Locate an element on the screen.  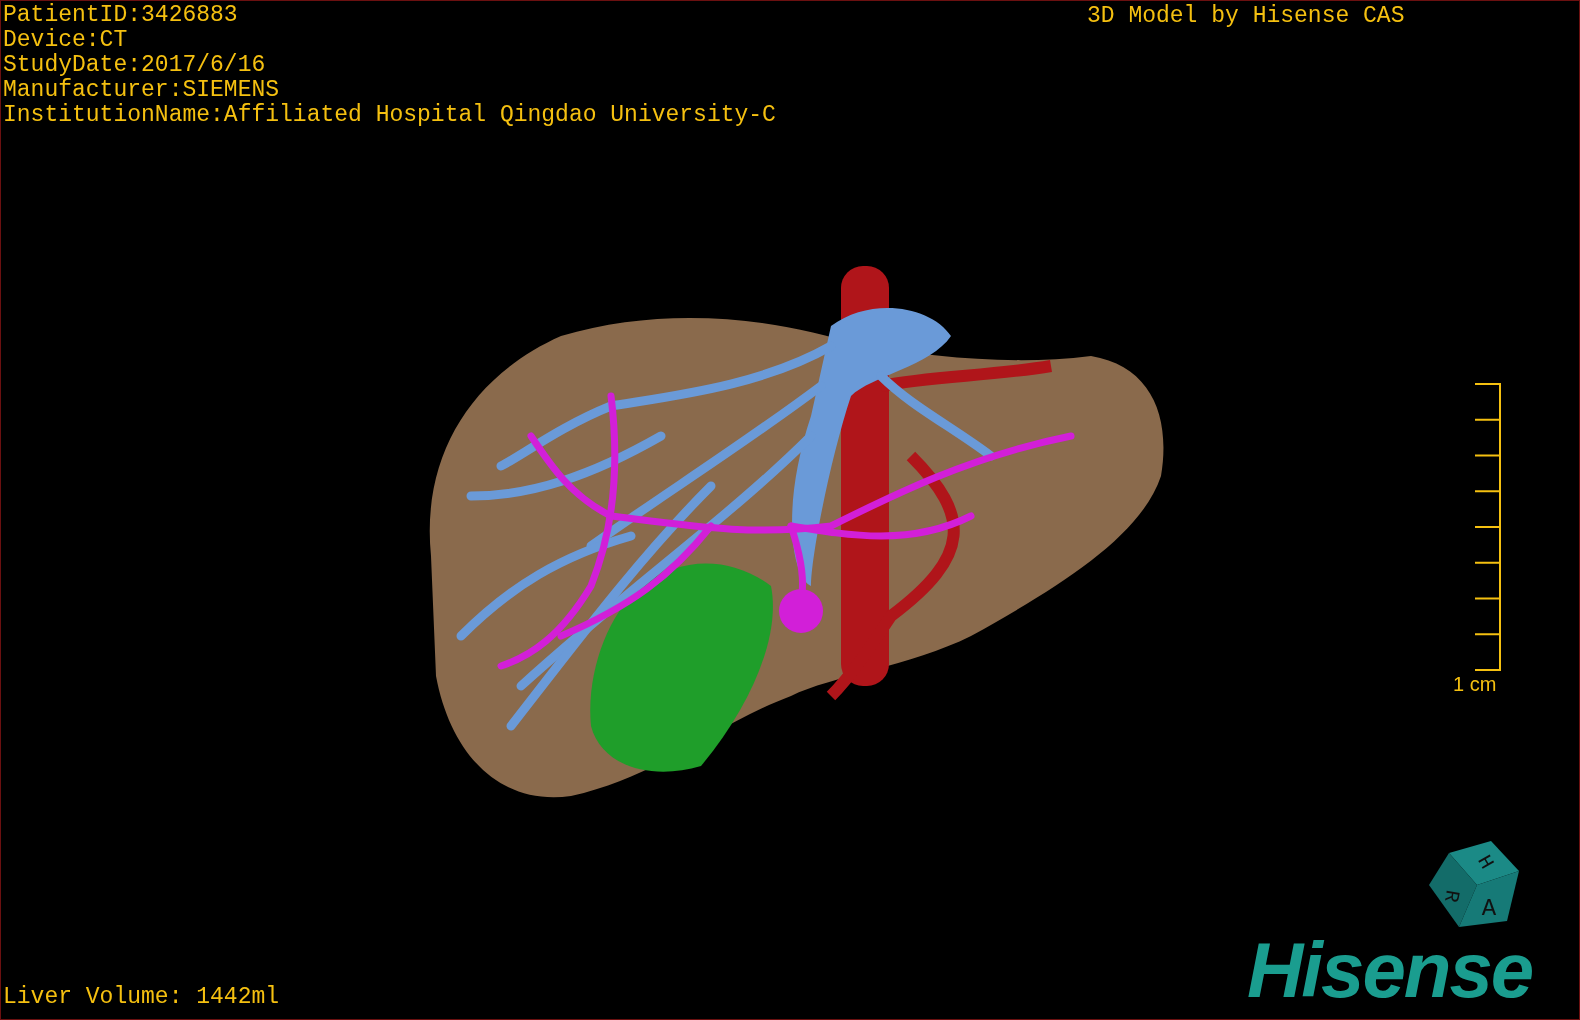
liver-volume-text: Liver Volume: 1442ml is located at coordinates (141, 997).